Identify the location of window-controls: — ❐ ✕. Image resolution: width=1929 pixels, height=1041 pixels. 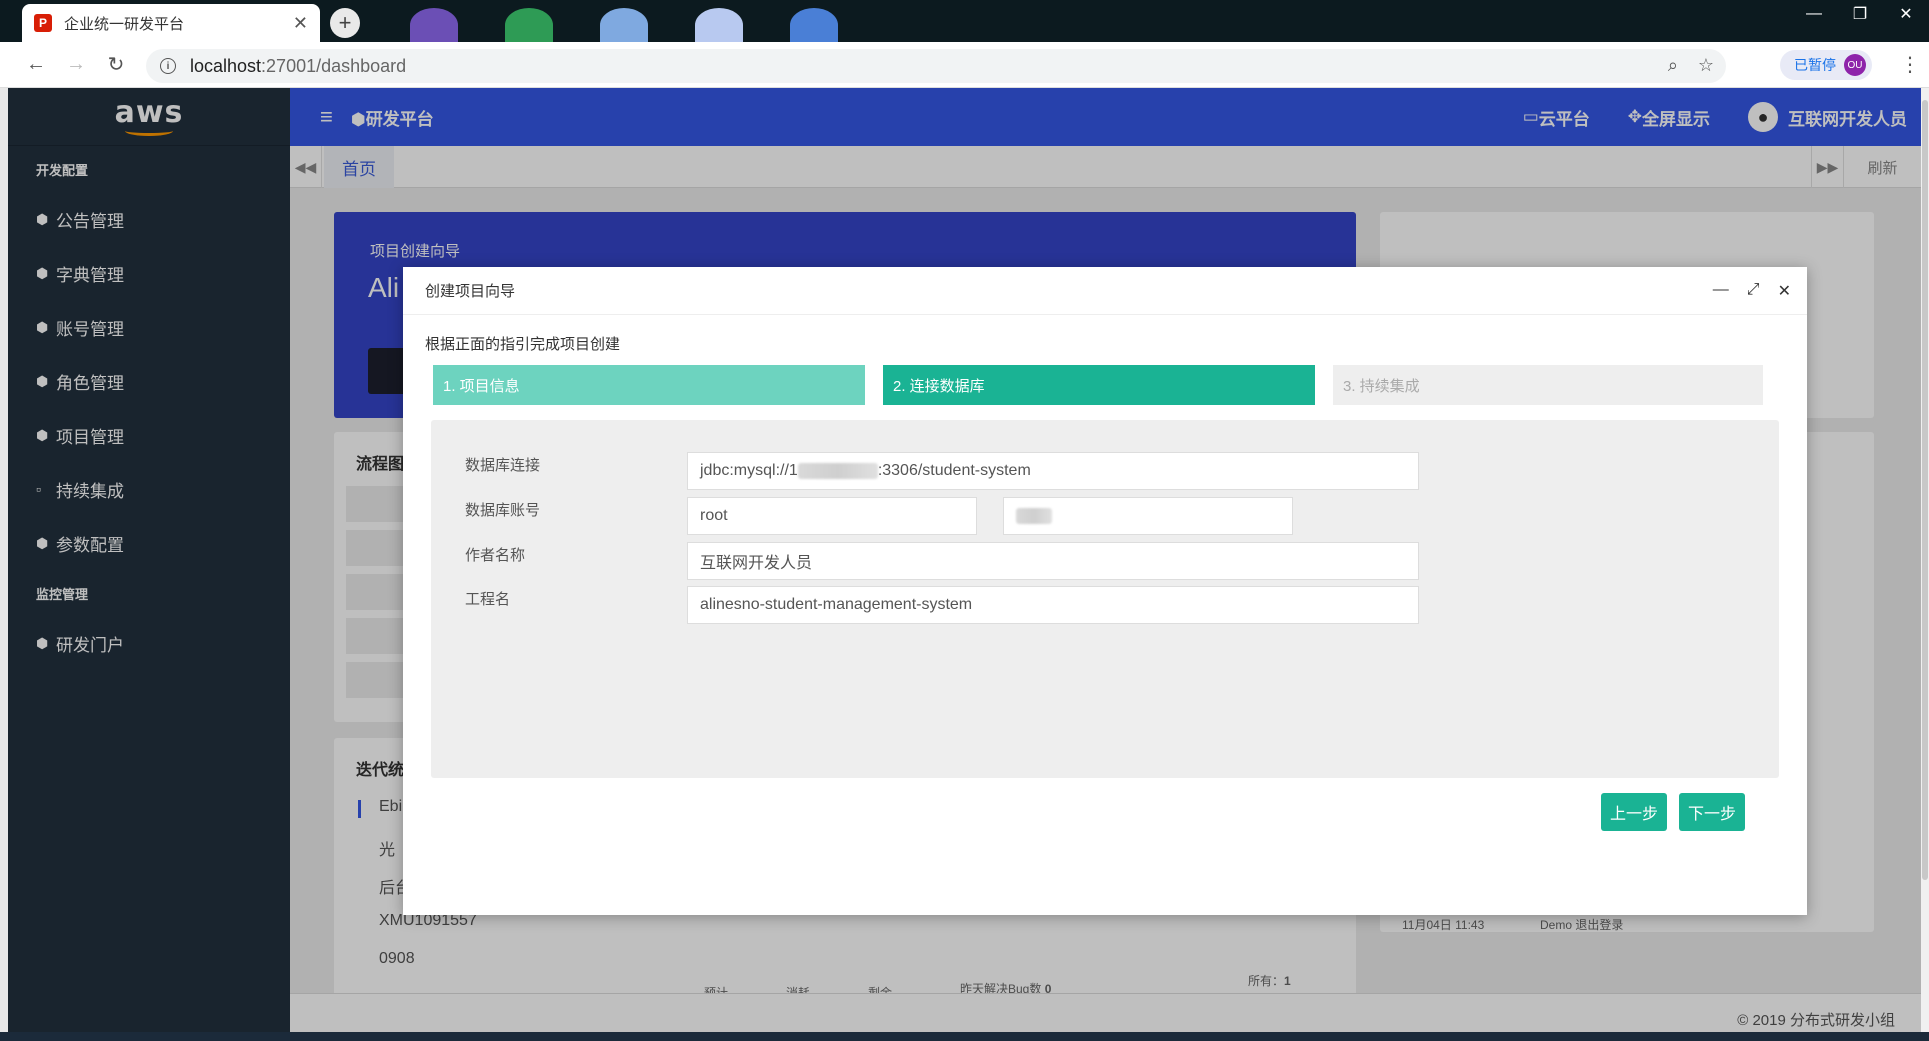
(1860, 14).